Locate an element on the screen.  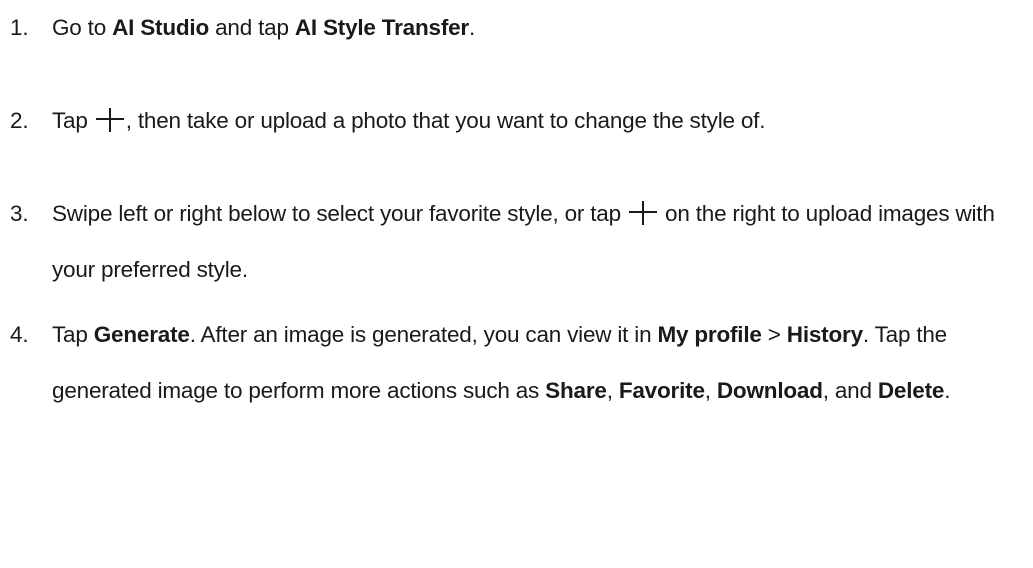
favorite-label: Favorite is located at coordinates (661, 390).